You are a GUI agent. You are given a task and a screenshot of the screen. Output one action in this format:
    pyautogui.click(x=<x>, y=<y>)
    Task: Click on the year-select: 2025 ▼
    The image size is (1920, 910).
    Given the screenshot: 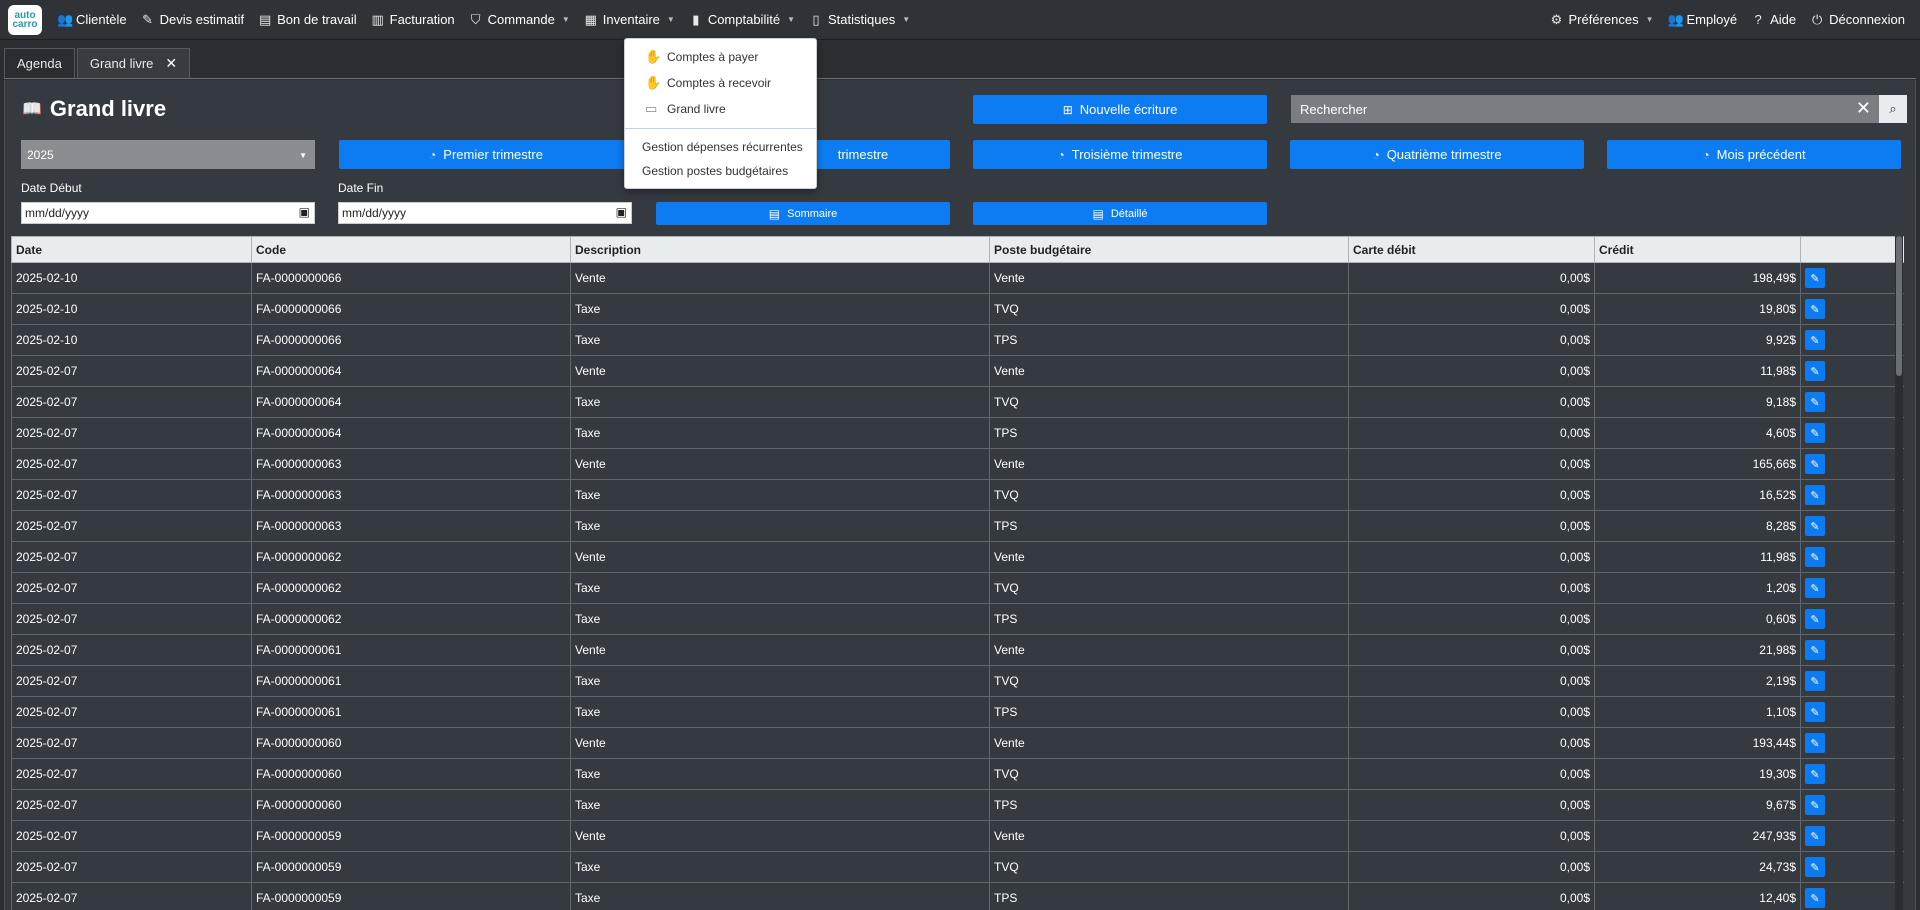 What is the action you would take?
    pyautogui.click(x=168, y=154)
    